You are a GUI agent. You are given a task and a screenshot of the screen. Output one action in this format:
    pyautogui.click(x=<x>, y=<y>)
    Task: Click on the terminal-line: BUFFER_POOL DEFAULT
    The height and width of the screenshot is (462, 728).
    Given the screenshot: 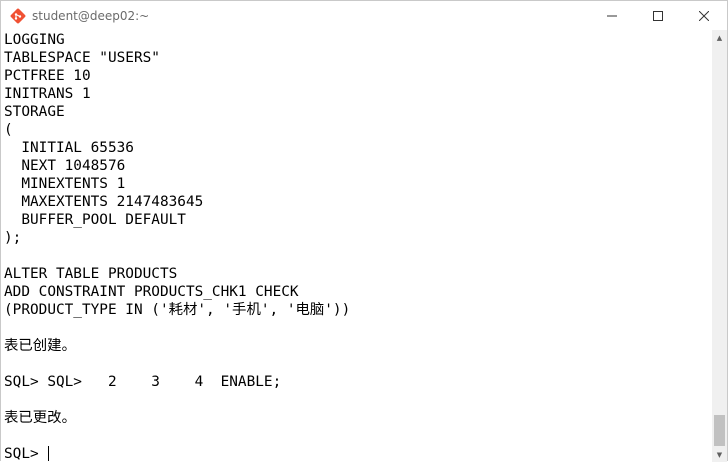 What is the action you would take?
    pyautogui.click(x=95, y=220)
    